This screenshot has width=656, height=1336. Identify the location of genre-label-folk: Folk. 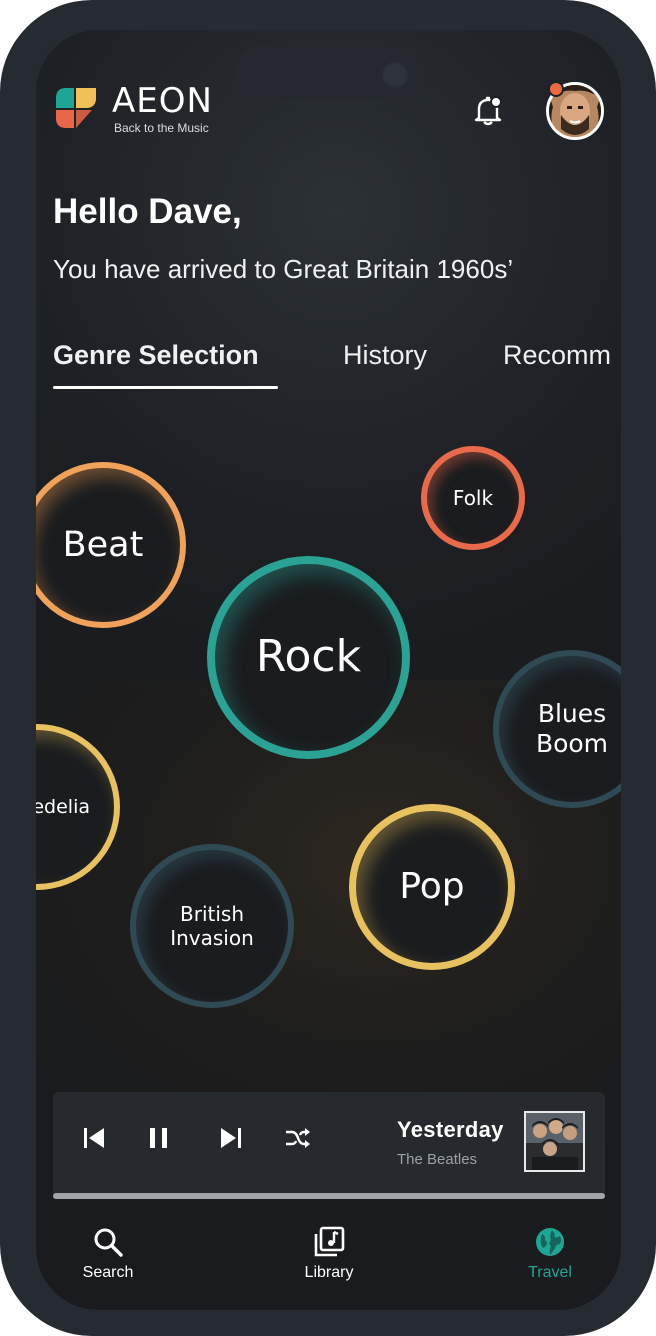
(473, 498).